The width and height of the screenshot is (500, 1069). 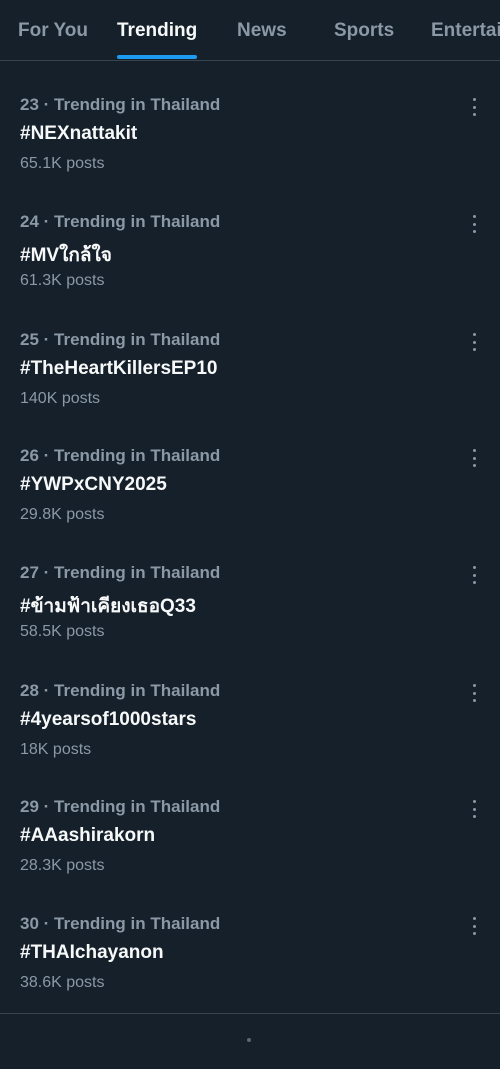 What do you see at coordinates (262, 30) in the screenshot?
I see `tab-news: News` at bounding box center [262, 30].